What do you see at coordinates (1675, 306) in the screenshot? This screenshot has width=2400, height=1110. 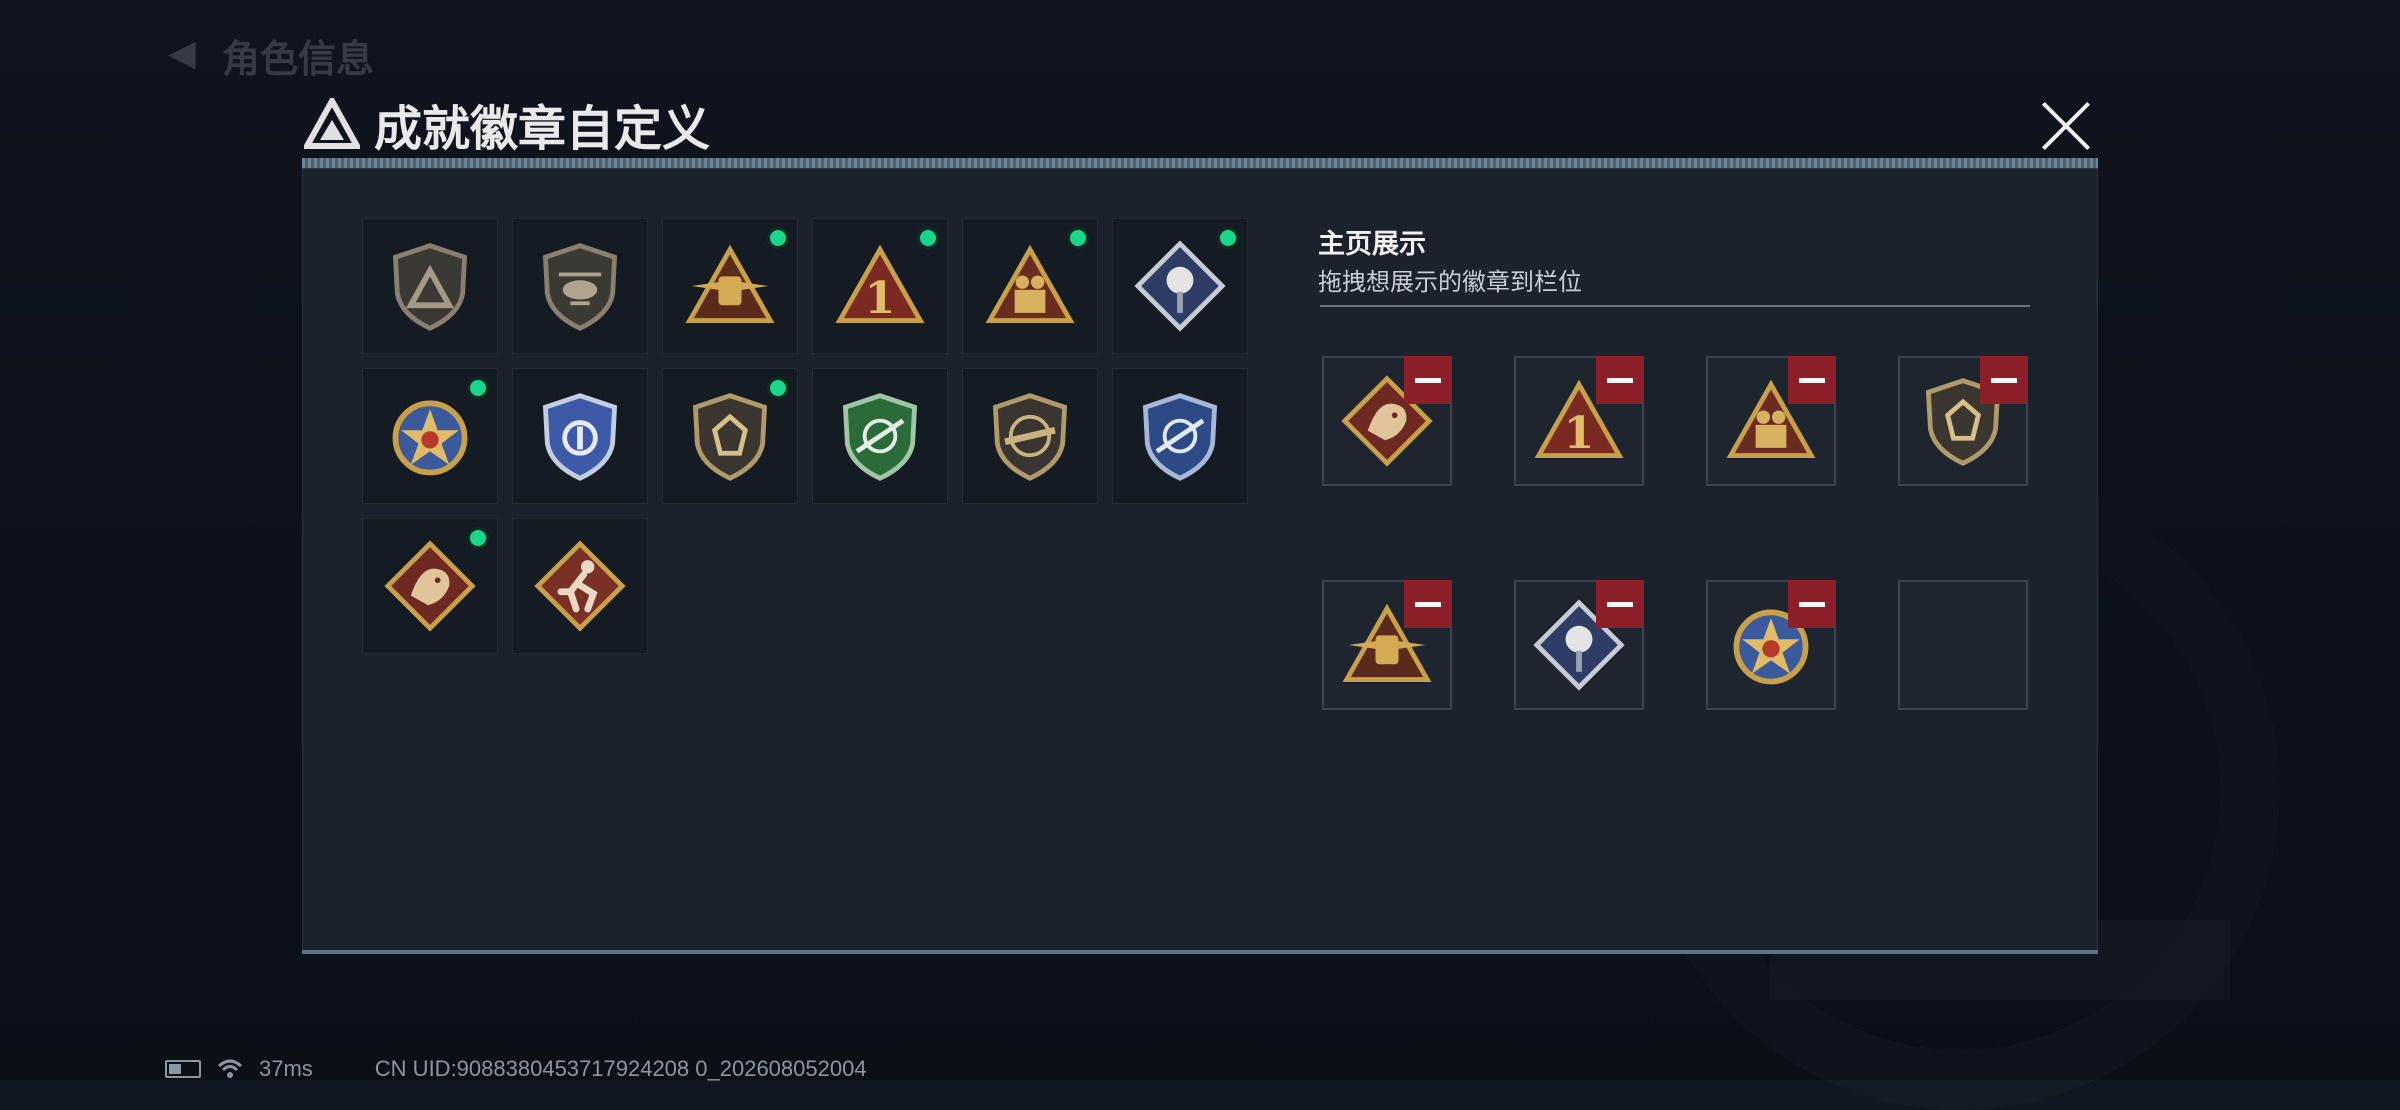 I see `showcase-divider` at bounding box center [1675, 306].